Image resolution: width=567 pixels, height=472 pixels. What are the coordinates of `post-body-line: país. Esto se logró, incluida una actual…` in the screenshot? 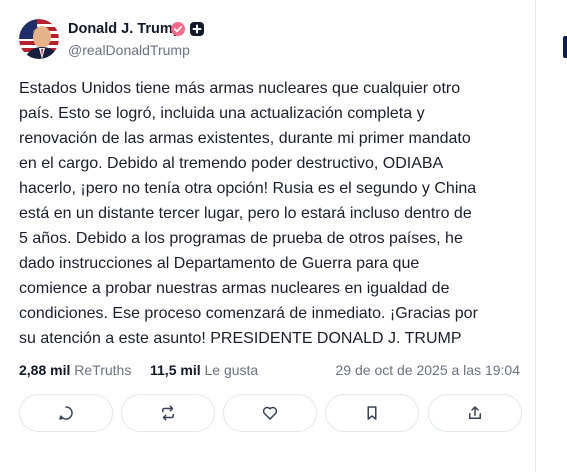 It's located at (222, 113).